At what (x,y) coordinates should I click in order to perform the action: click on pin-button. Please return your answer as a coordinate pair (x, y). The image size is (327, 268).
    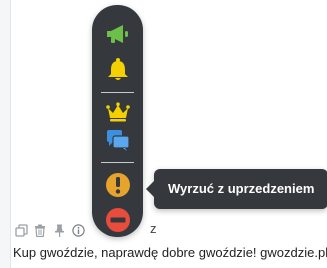
    Looking at the image, I should click on (59, 230).